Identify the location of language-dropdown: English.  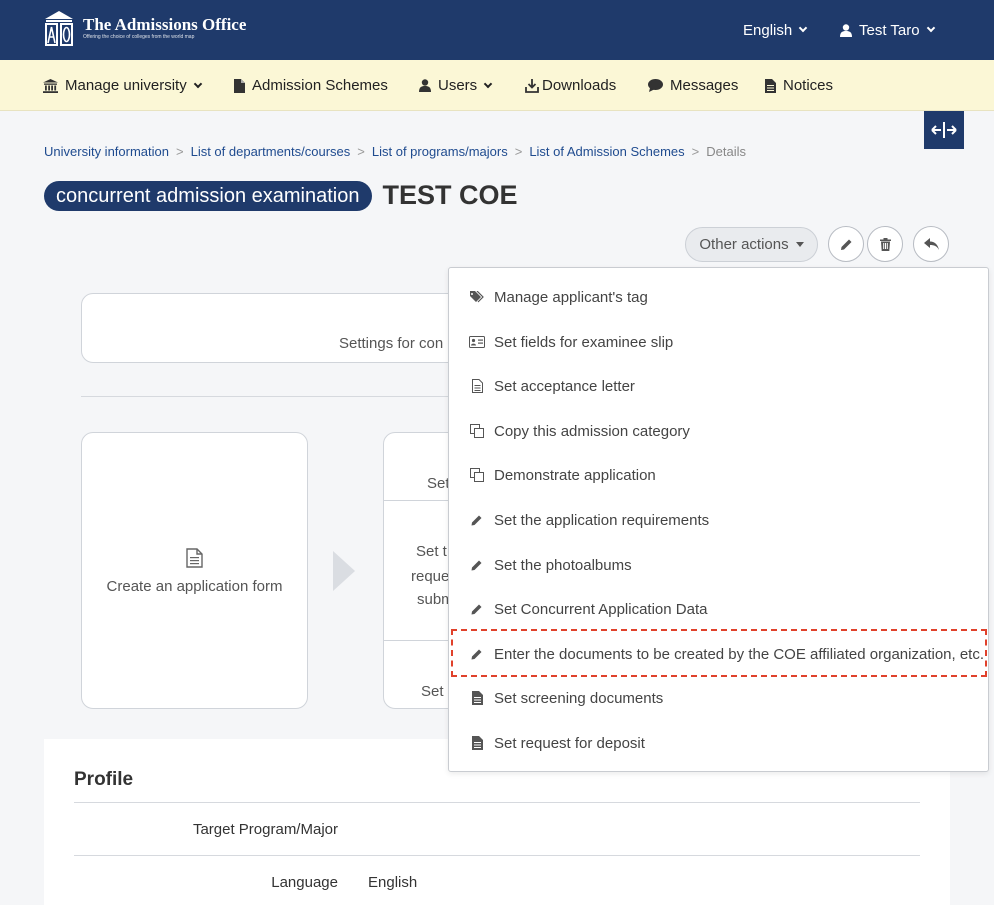
(775, 30).